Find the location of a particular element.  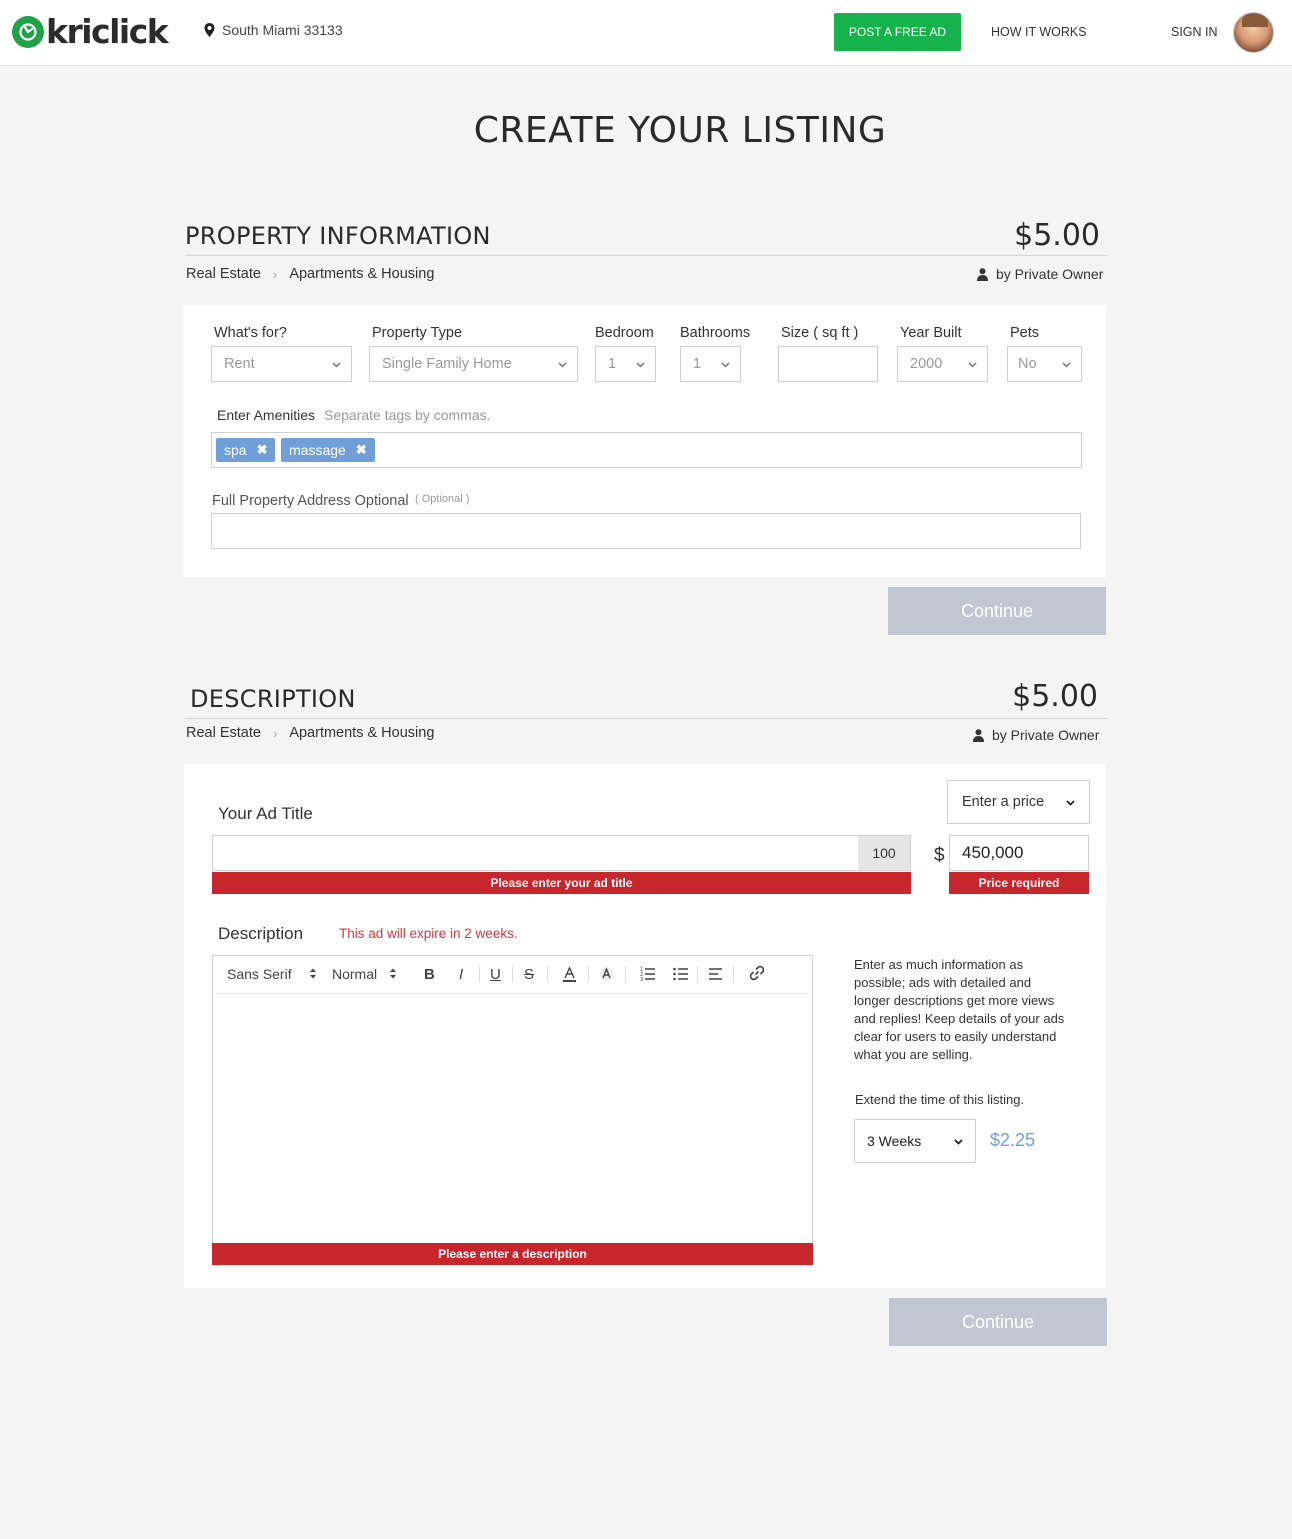

ad-title-input is located at coordinates (561, 853).